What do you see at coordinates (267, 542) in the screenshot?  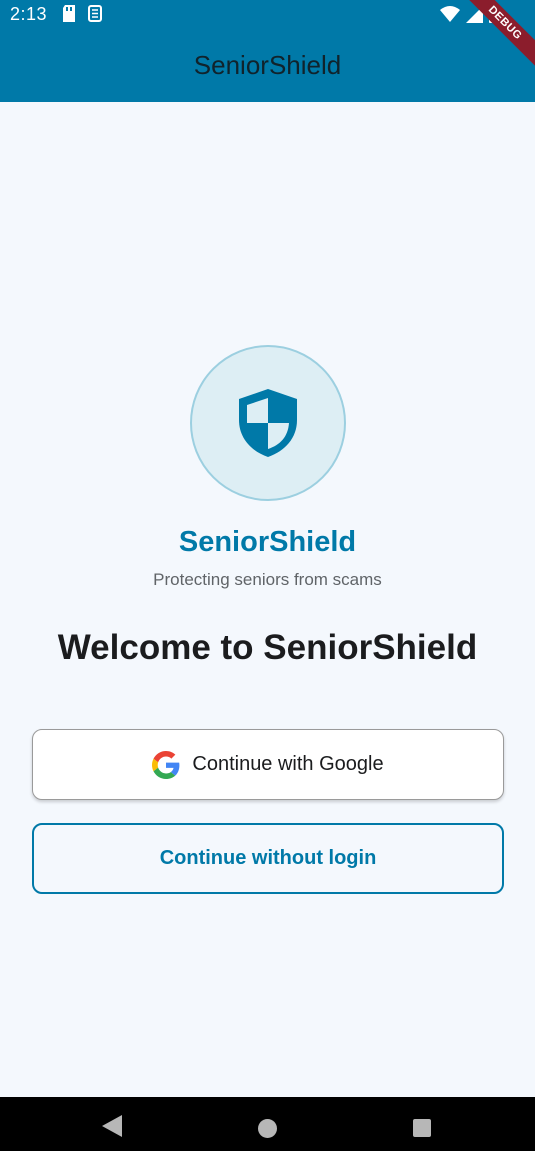 I see `brand-name: SeniorShield` at bounding box center [267, 542].